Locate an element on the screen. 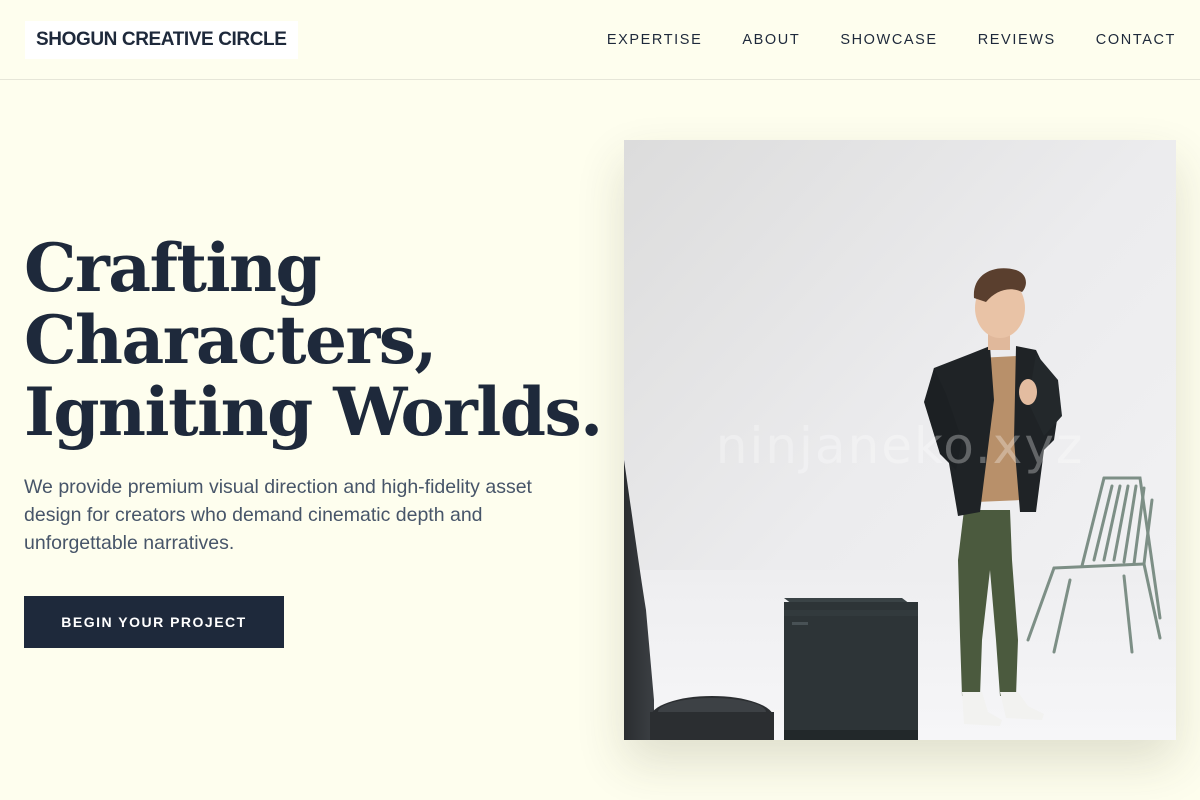 Image resolution: width=1200 pixels, height=800 pixels. nav-link-about: ABOUT is located at coordinates (771, 40).